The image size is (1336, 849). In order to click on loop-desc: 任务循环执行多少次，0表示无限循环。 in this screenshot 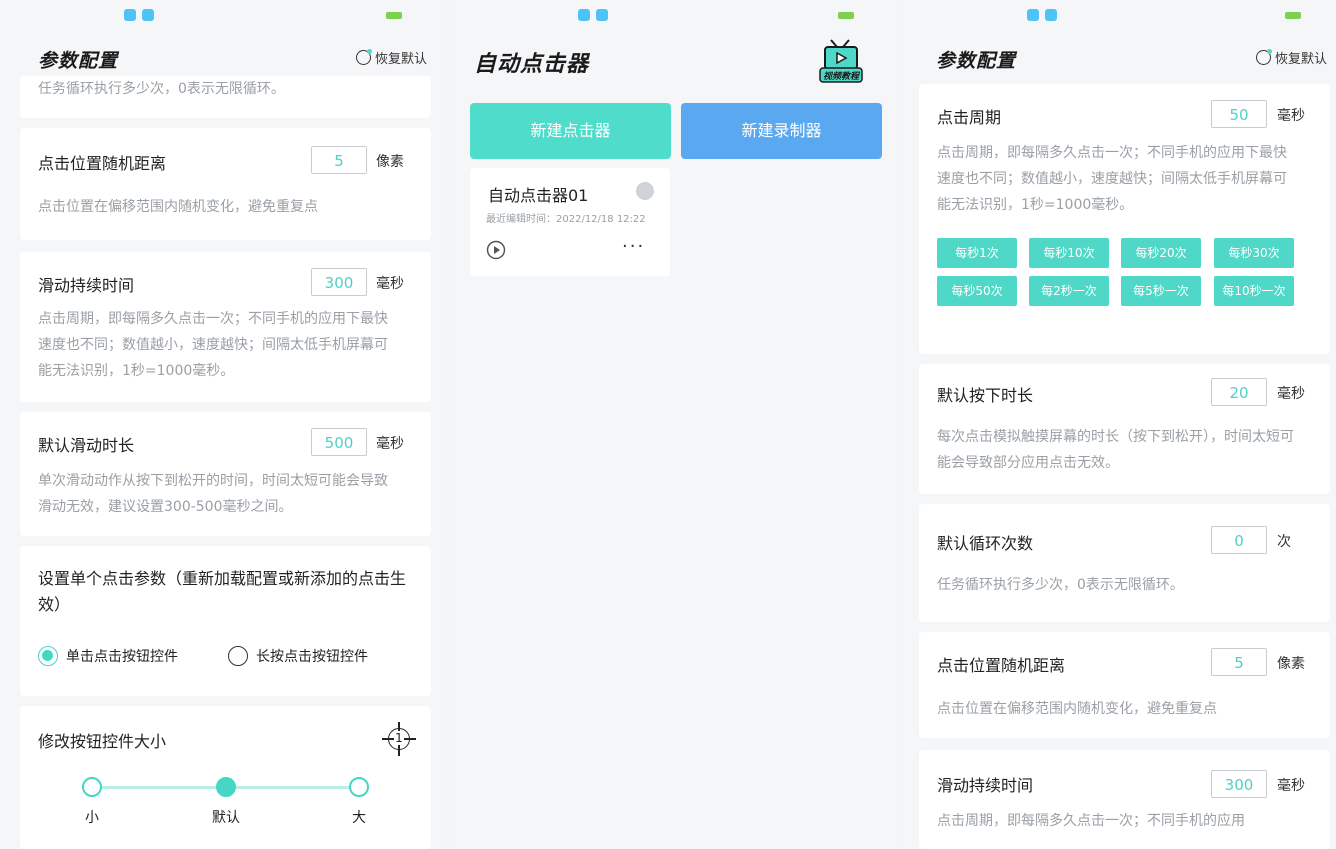, I will do `click(161, 89)`.